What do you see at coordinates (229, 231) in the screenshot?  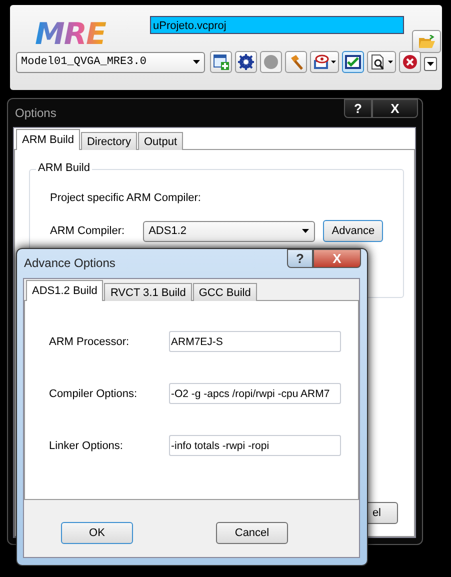 I see `compiler-dropdown: ADS1.2` at bounding box center [229, 231].